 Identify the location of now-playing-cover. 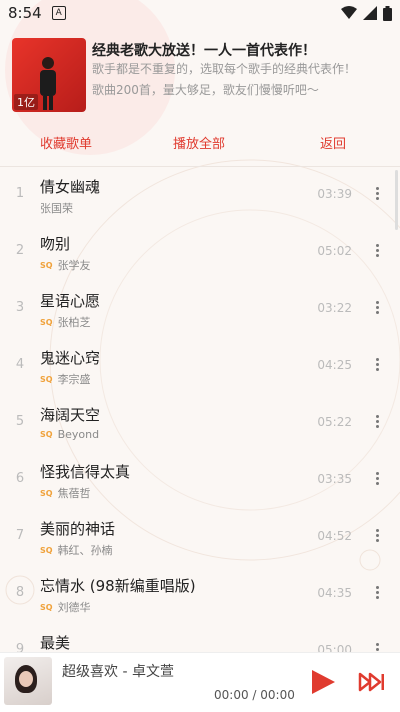
(28, 681).